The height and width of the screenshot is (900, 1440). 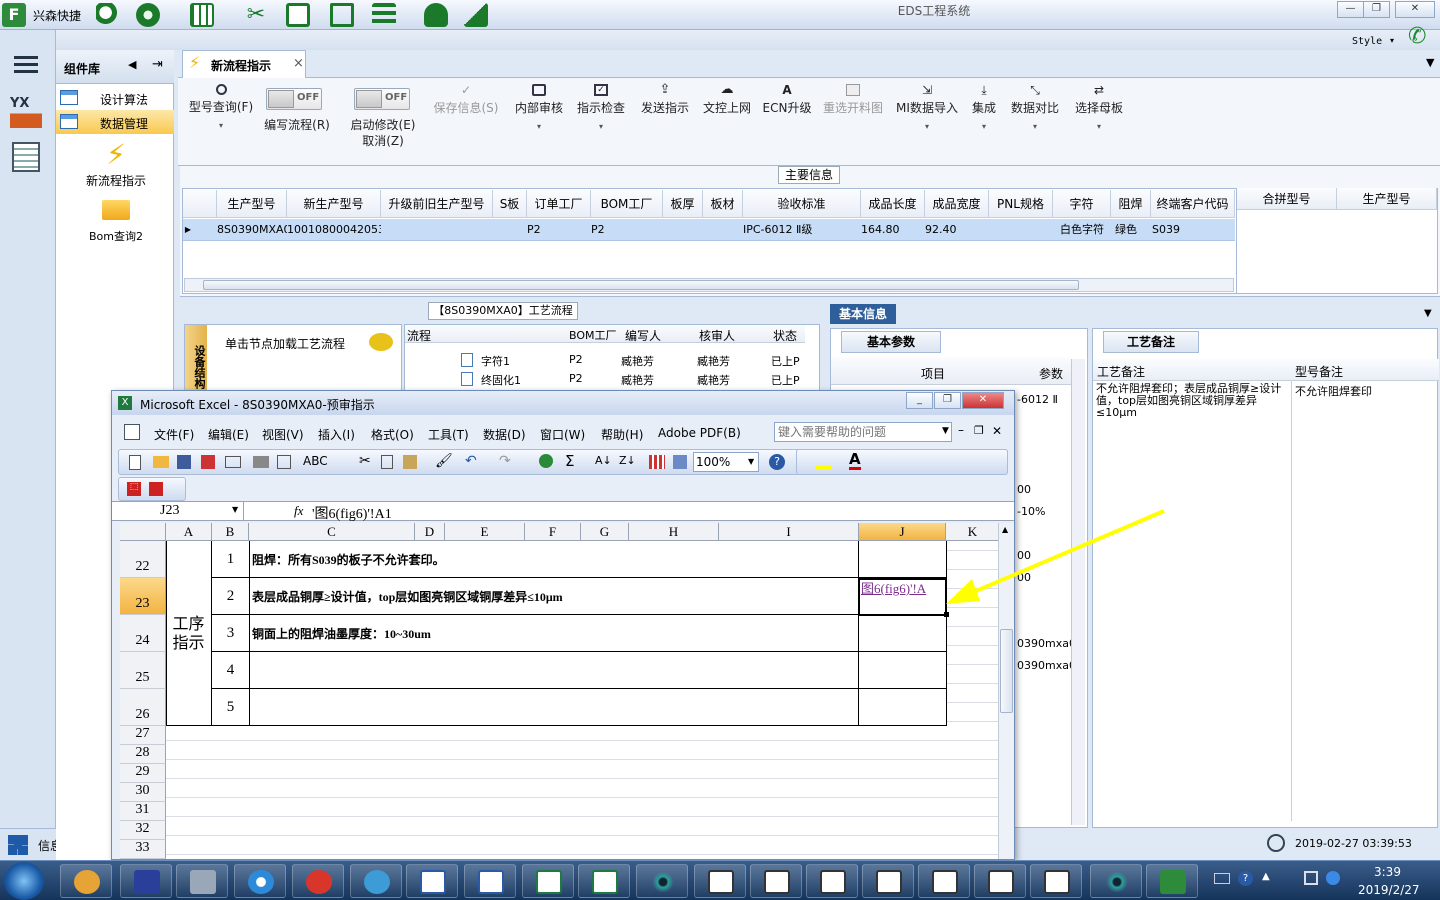 What do you see at coordinates (1151, 342) in the screenshot?
I see `tab-process-notes: 工艺备注` at bounding box center [1151, 342].